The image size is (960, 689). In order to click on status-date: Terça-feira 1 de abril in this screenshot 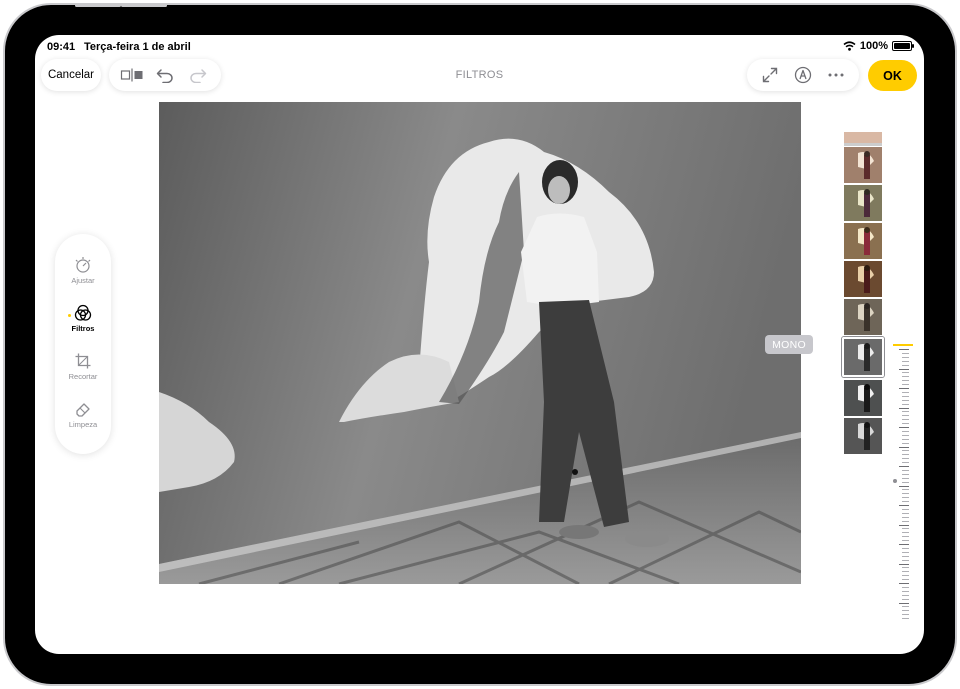, I will do `click(137, 47)`.